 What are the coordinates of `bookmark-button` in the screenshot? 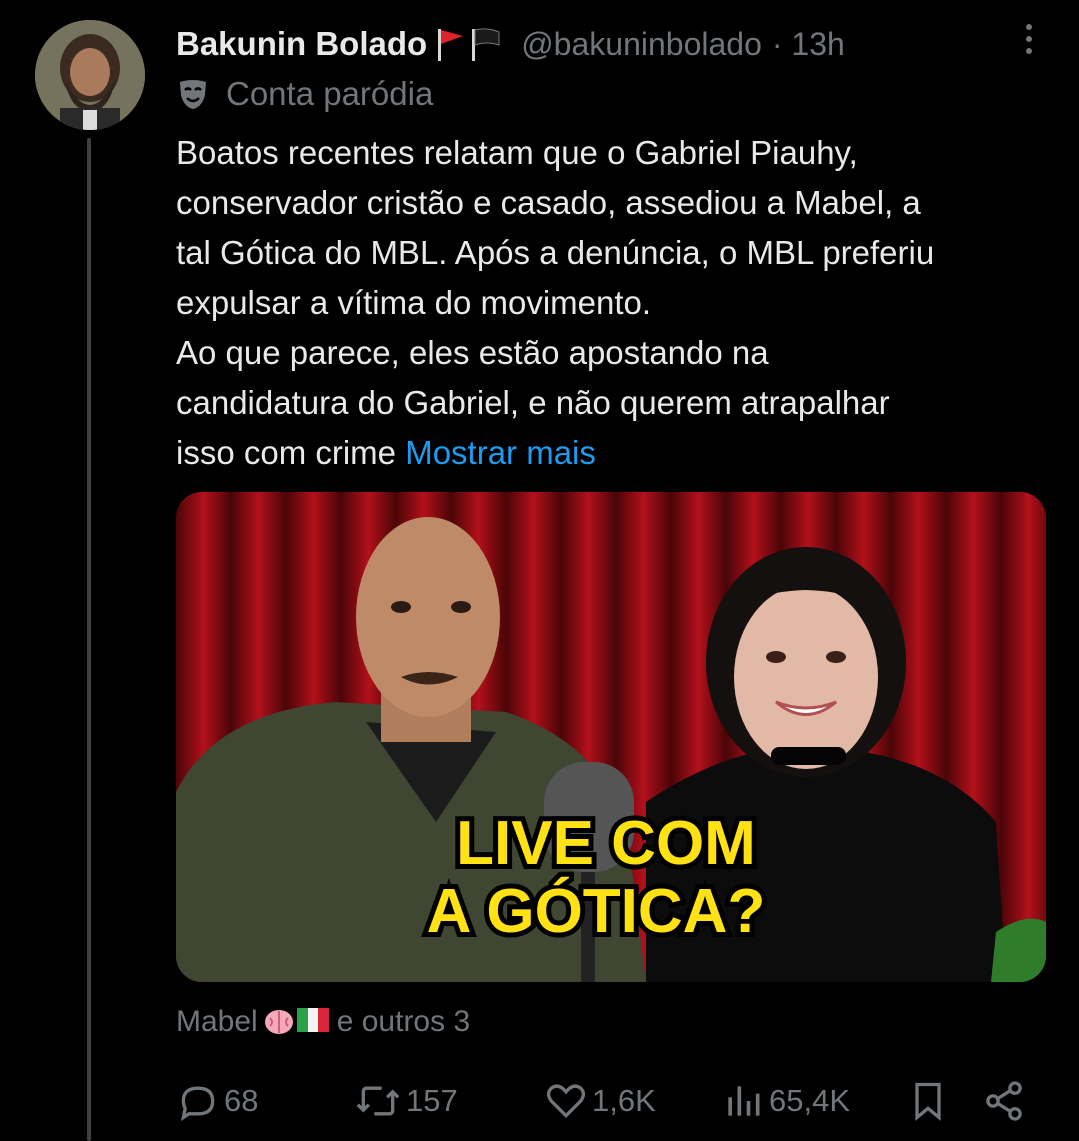 It's located at (930, 1101).